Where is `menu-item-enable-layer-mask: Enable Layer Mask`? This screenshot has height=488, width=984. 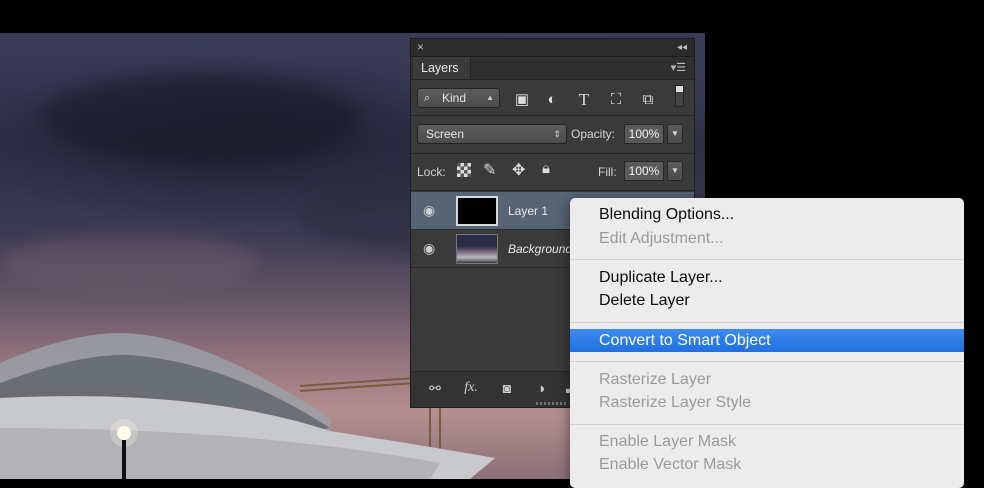
menu-item-enable-layer-mask: Enable Layer Mask is located at coordinates (767, 441).